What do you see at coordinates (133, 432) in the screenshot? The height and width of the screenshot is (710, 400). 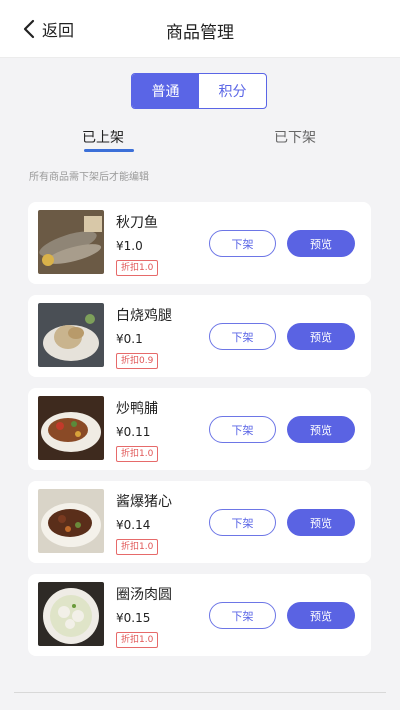 I see `product-price: ¥0.11` at bounding box center [133, 432].